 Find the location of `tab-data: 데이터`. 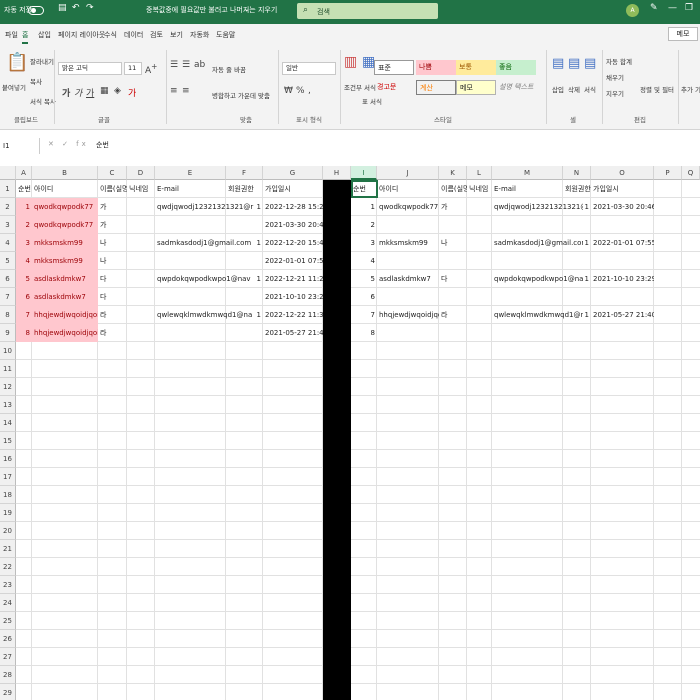

tab-data: 데이터 is located at coordinates (133, 35).